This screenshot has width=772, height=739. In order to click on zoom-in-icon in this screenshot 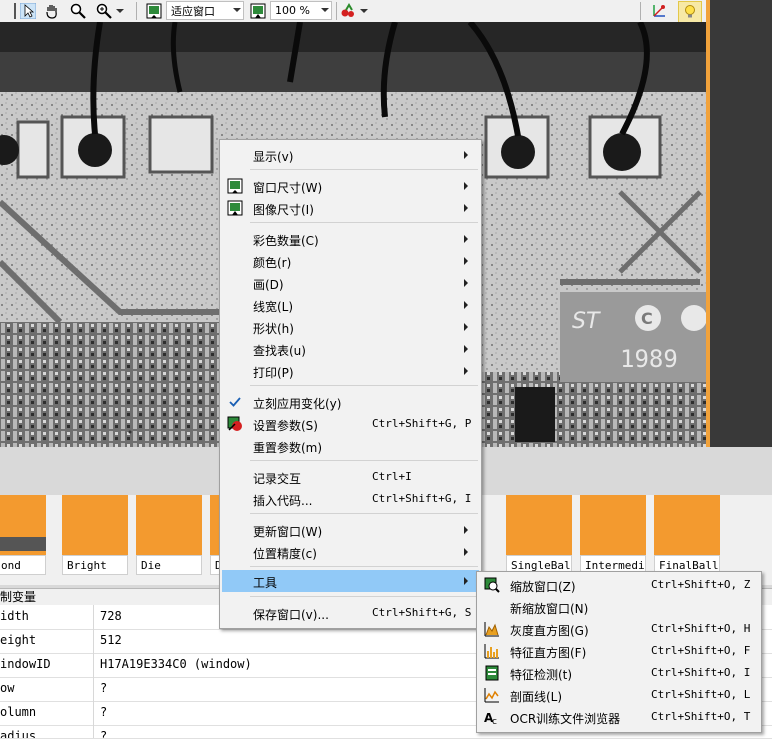, I will do `click(110, 11)`.